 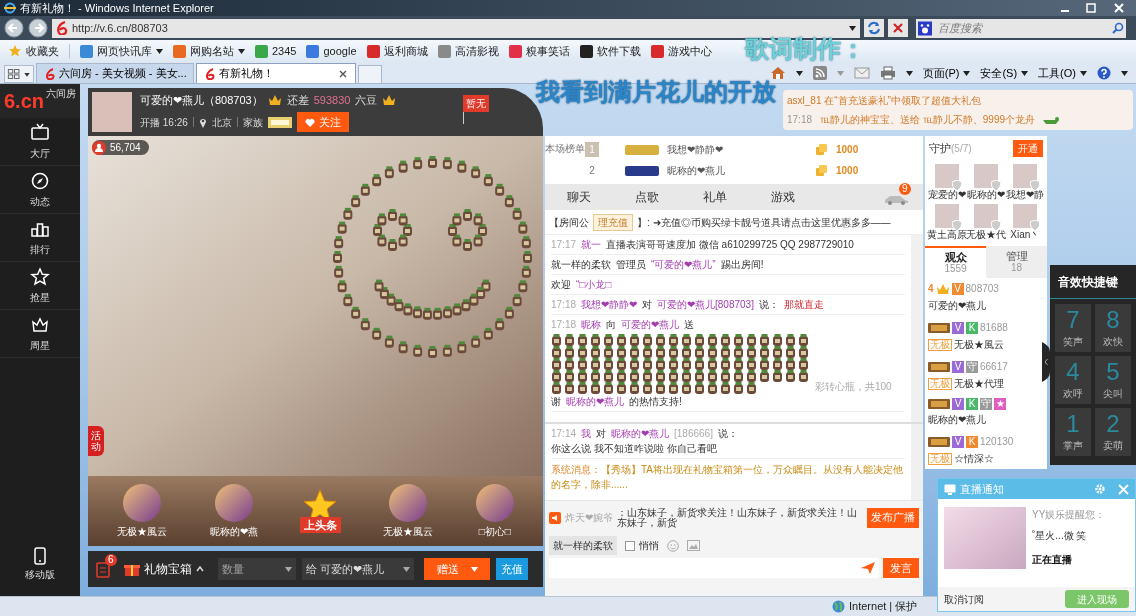 I want to click on browser-tab: 有新礼物！, so click(x=276, y=73).